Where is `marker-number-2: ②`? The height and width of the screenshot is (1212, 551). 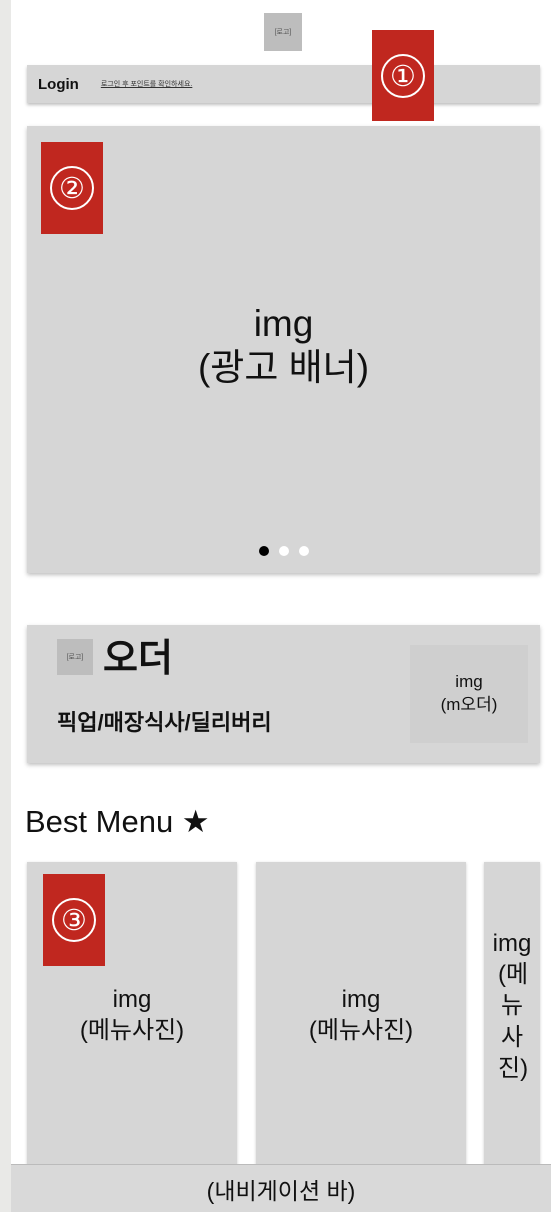
marker-number-2: ② is located at coordinates (72, 188).